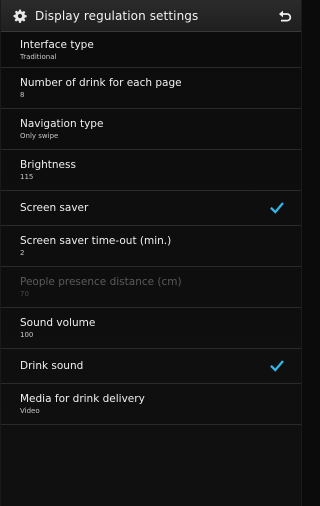 The width and height of the screenshot is (320, 506). What do you see at coordinates (30, 410) in the screenshot?
I see `setting-value: Video` at bounding box center [30, 410].